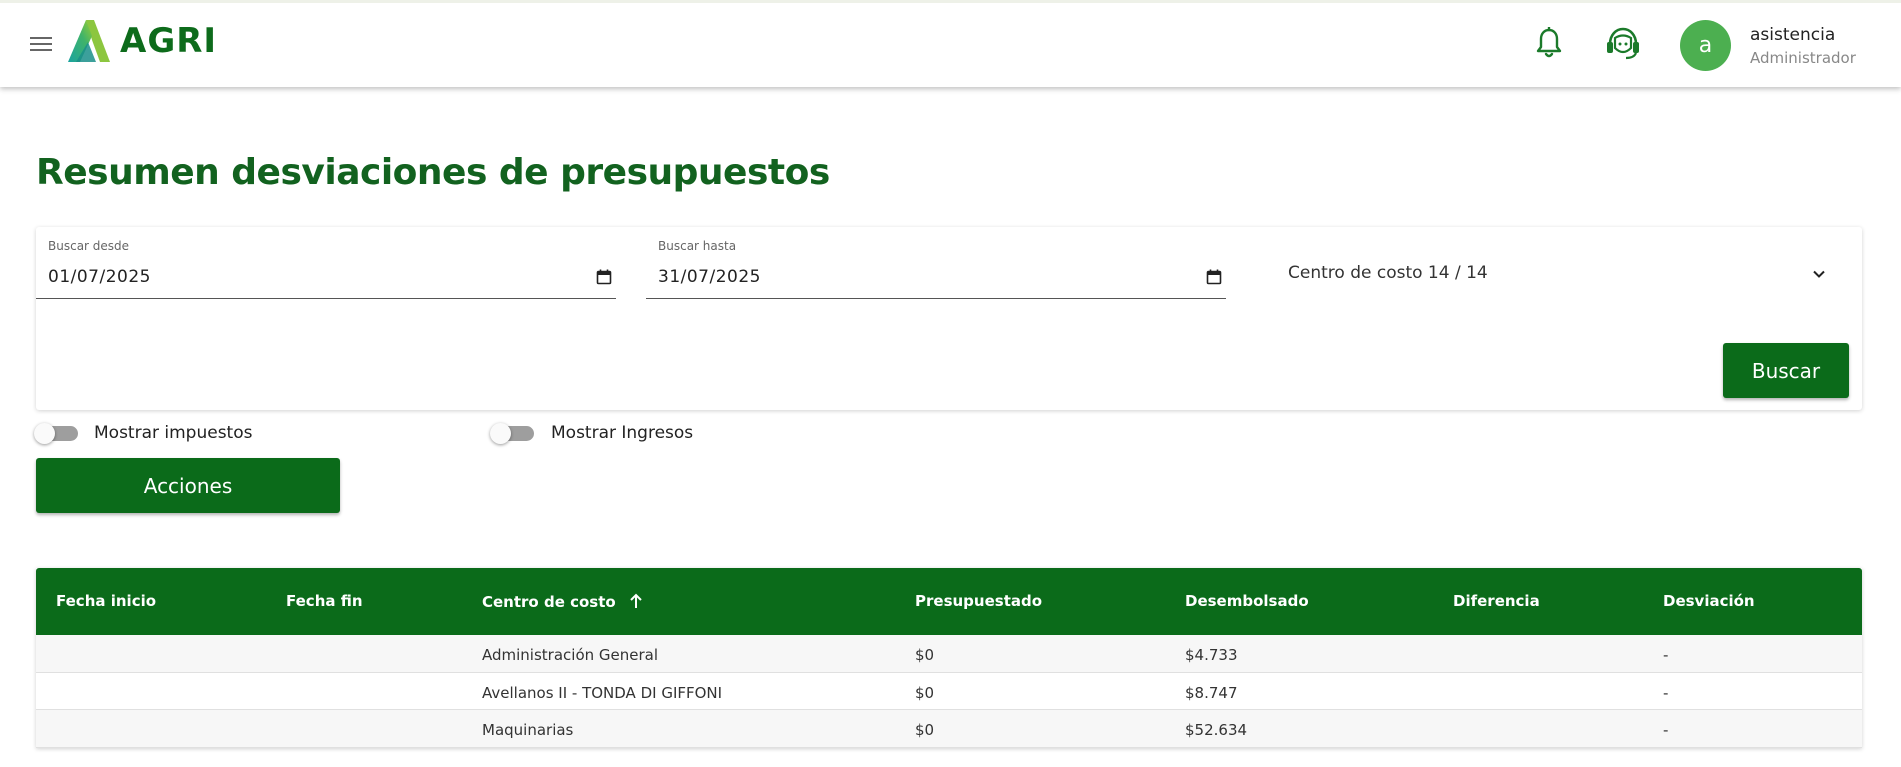  What do you see at coordinates (1216, 730) in the screenshot?
I see `cell-desembolsado: $52.634` at bounding box center [1216, 730].